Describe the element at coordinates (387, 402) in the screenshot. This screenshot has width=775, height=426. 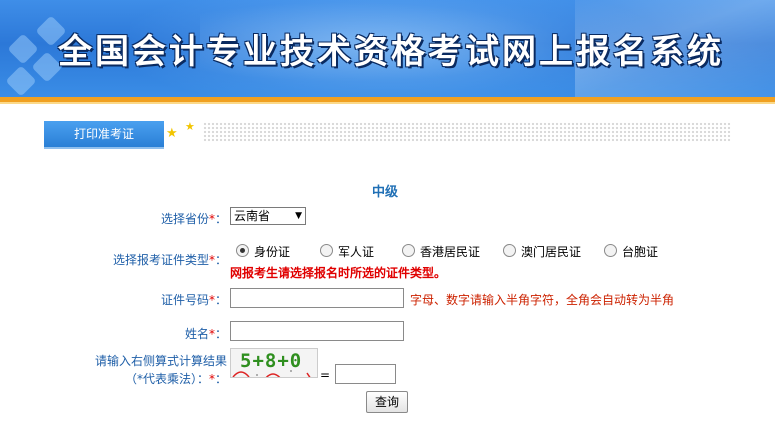
I see `query-button: 查询` at that location.